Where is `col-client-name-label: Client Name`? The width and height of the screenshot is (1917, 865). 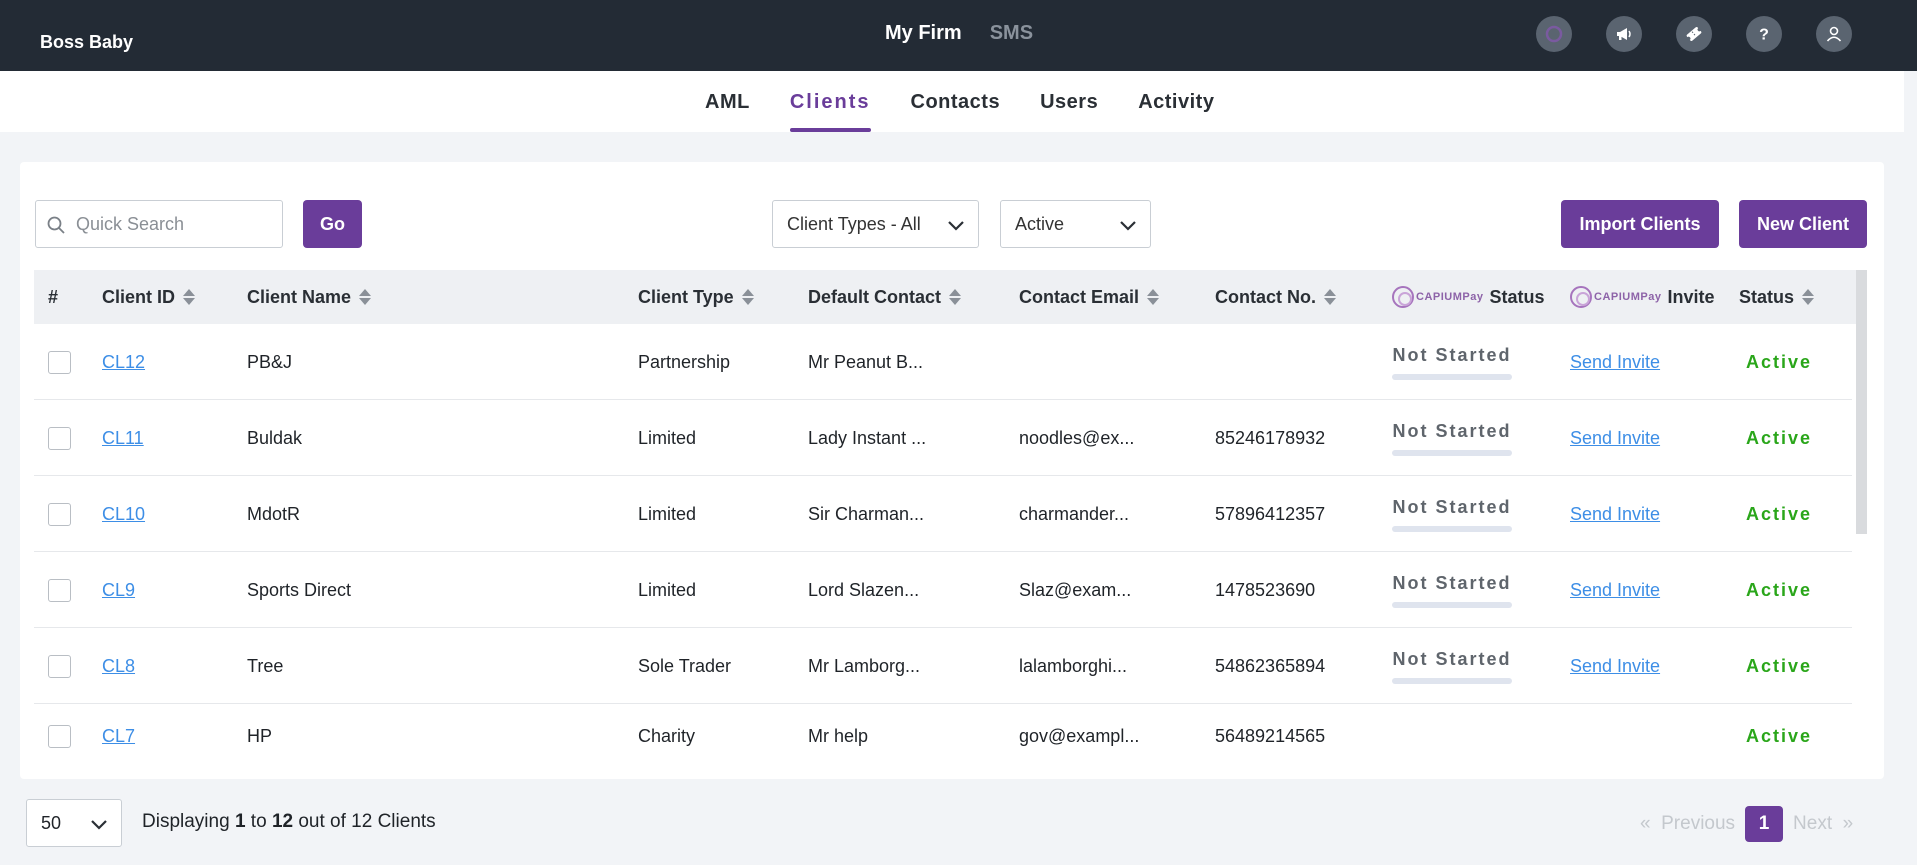 col-client-name-label: Client Name is located at coordinates (299, 296).